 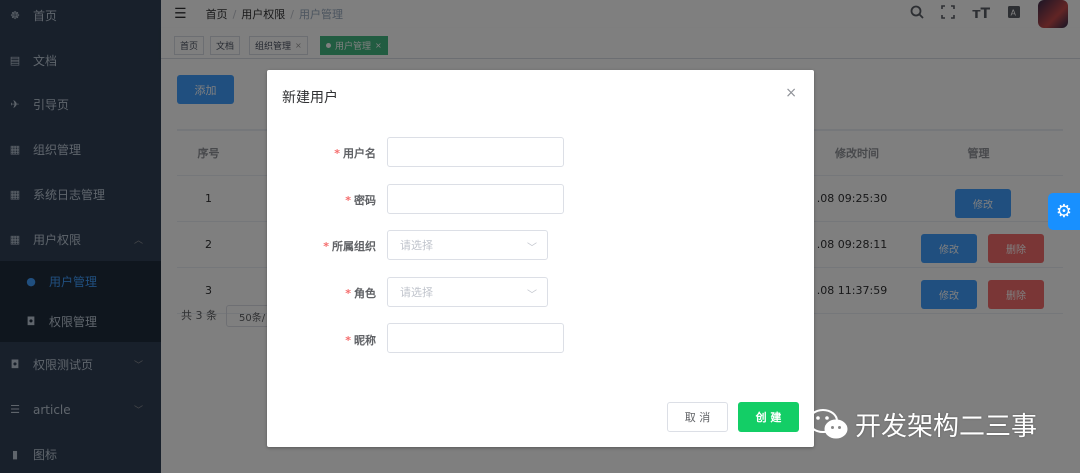 I want to click on password-label: * 密码, so click(x=360, y=200).